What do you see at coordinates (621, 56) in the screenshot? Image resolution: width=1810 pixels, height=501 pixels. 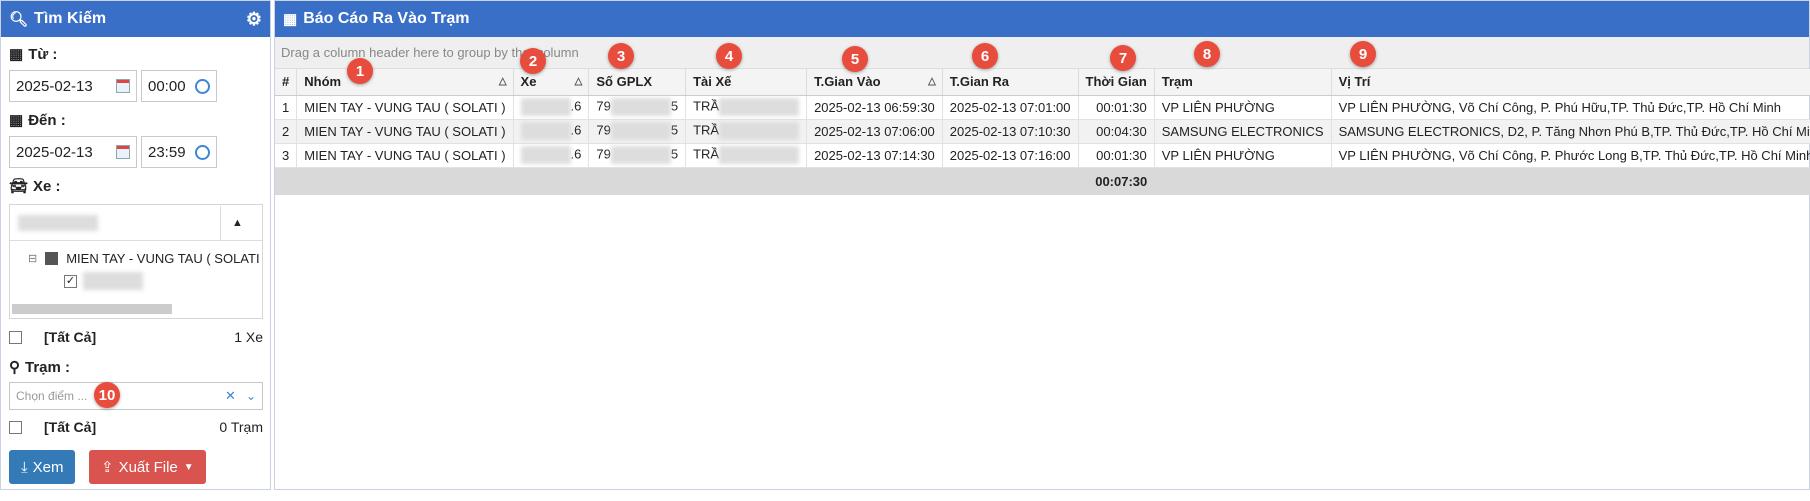 I see `annotation-badge-3: 3` at bounding box center [621, 56].